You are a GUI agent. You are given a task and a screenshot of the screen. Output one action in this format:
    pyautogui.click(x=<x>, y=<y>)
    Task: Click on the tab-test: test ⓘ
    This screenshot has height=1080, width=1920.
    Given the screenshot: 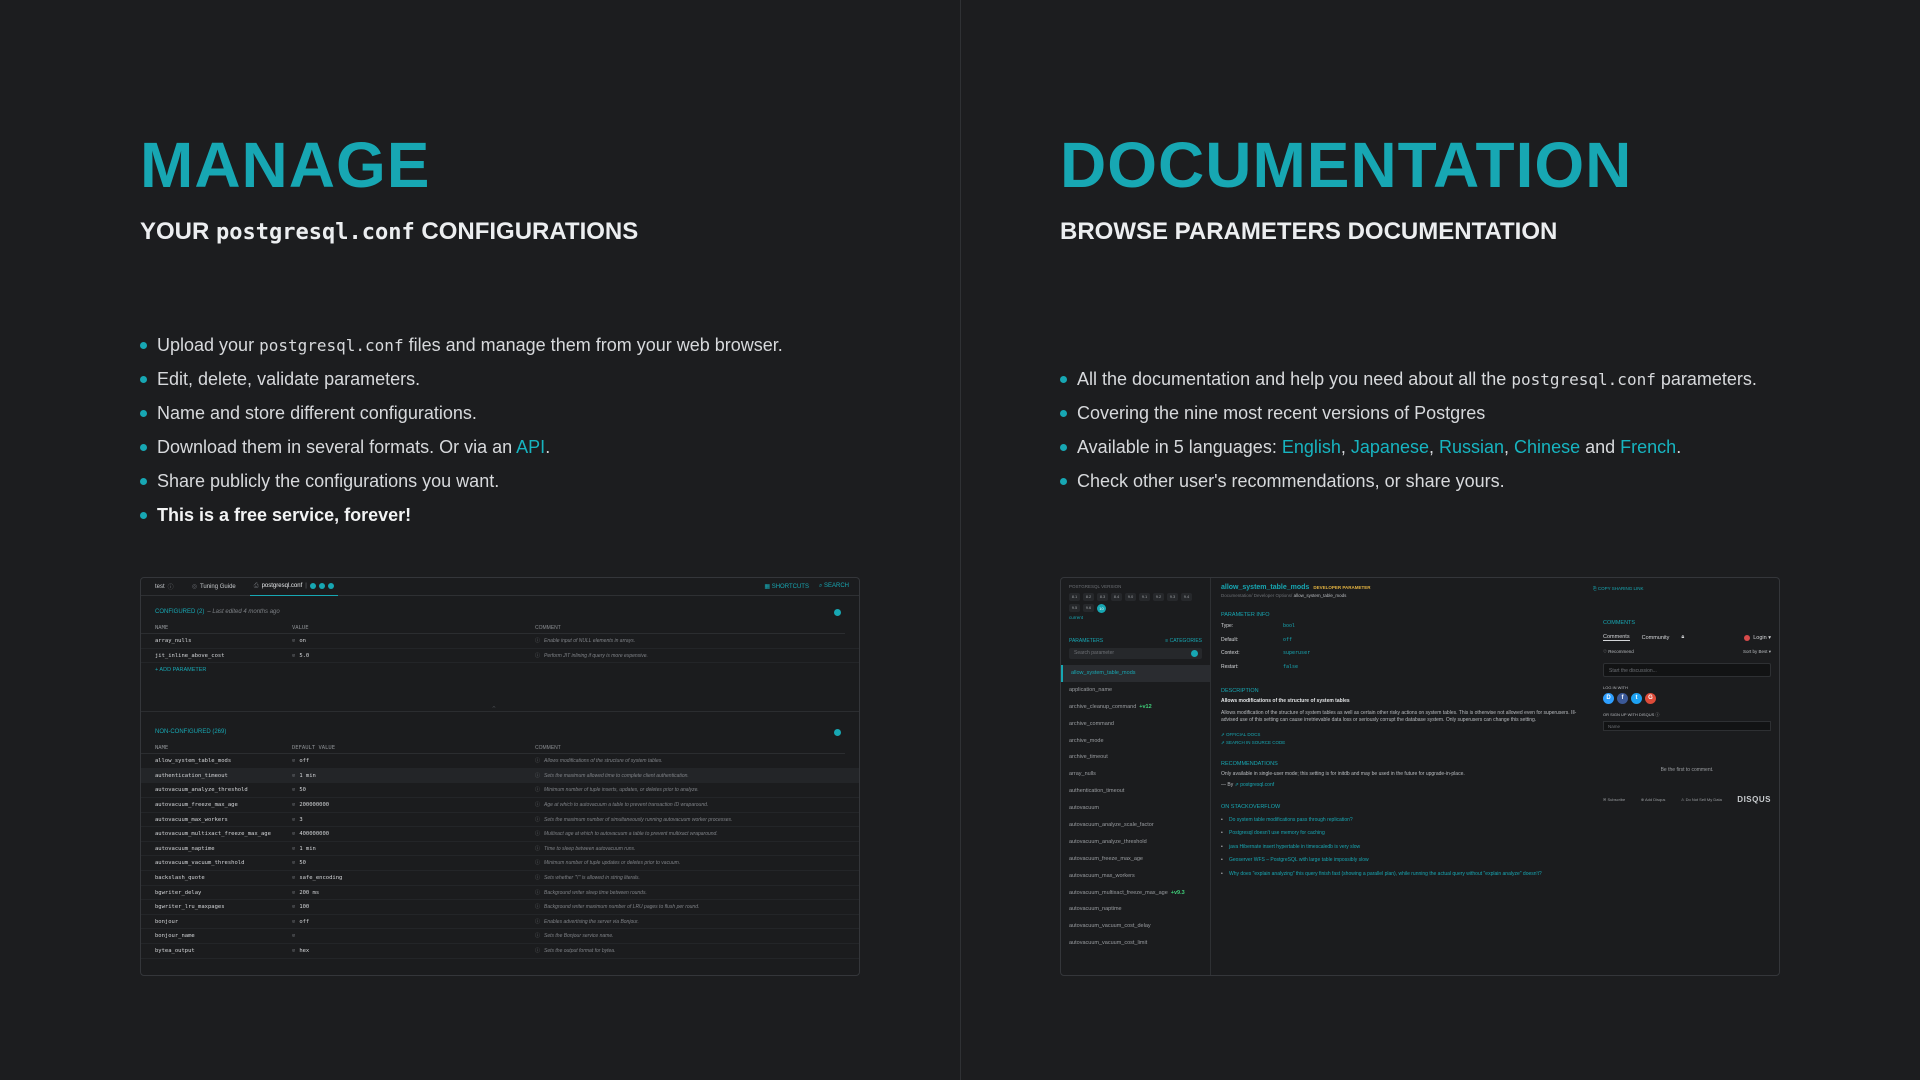 What is the action you would take?
    pyautogui.click(x=164, y=587)
    